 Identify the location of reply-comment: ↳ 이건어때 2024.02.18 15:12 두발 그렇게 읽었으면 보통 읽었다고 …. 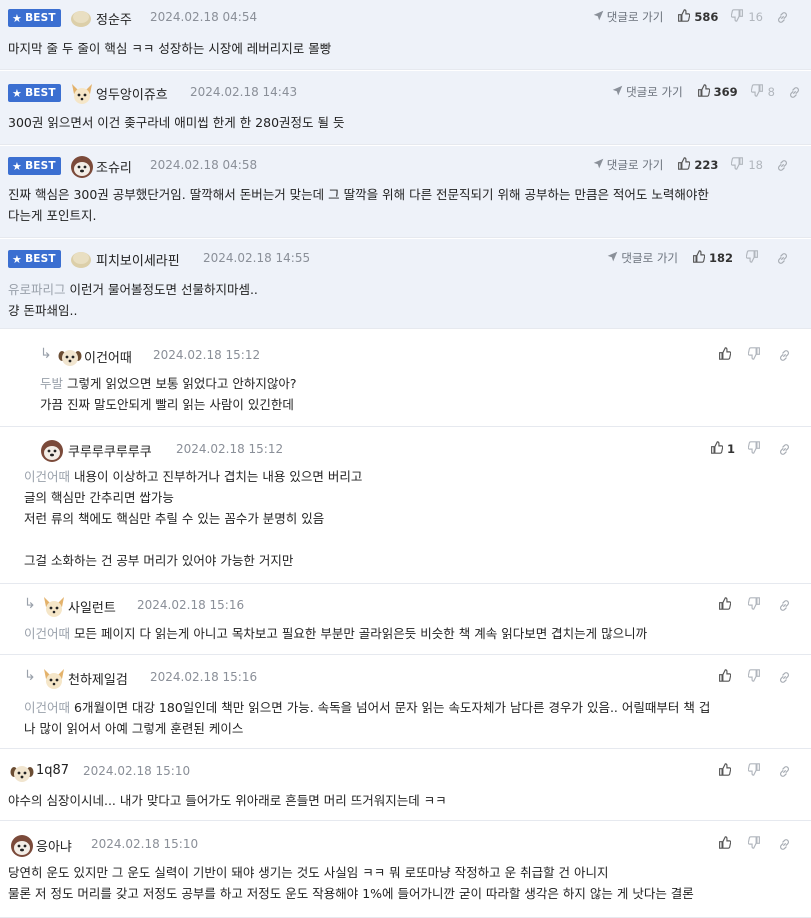
(405, 378).